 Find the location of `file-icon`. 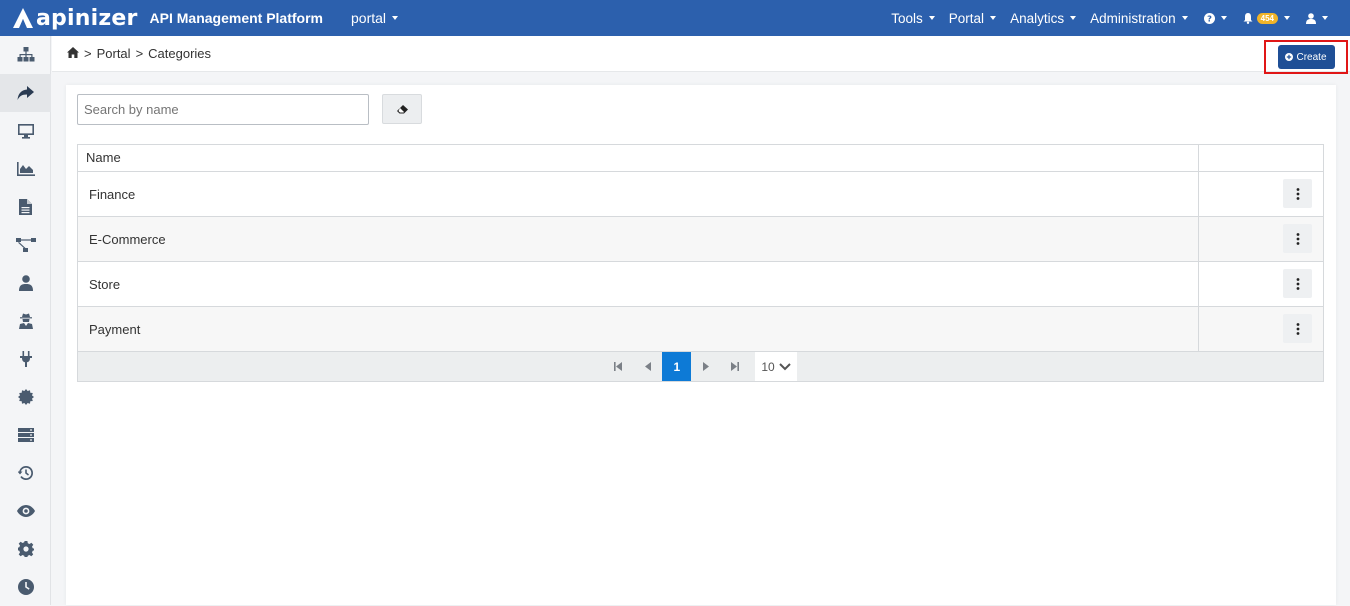

file-icon is located at coordinates (25, 207).